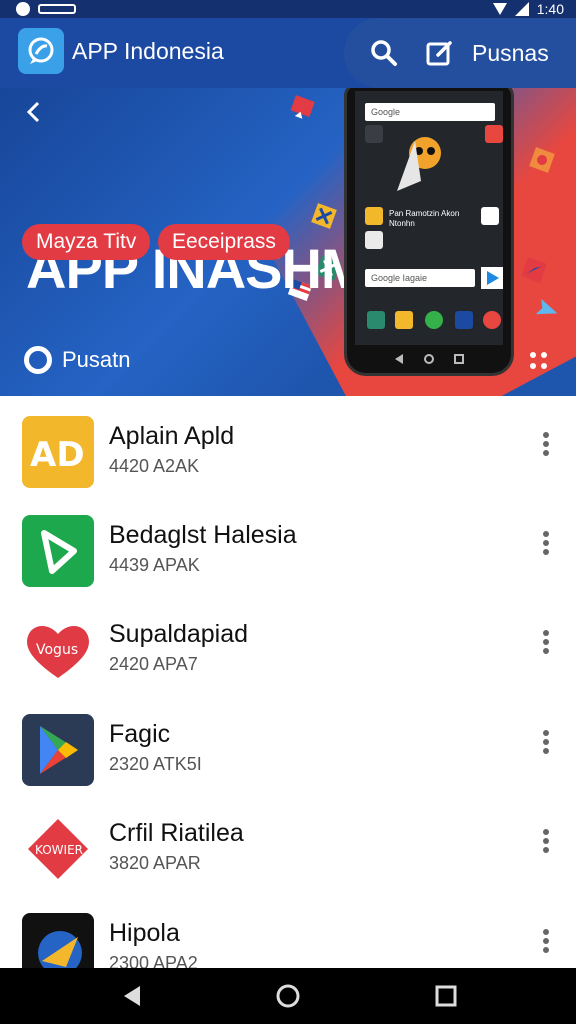 This screenshot has height=1024, width=576. Describe the element at coordinates (34, 112) in the screenshot. I see `back-chevron-icon` at that location.